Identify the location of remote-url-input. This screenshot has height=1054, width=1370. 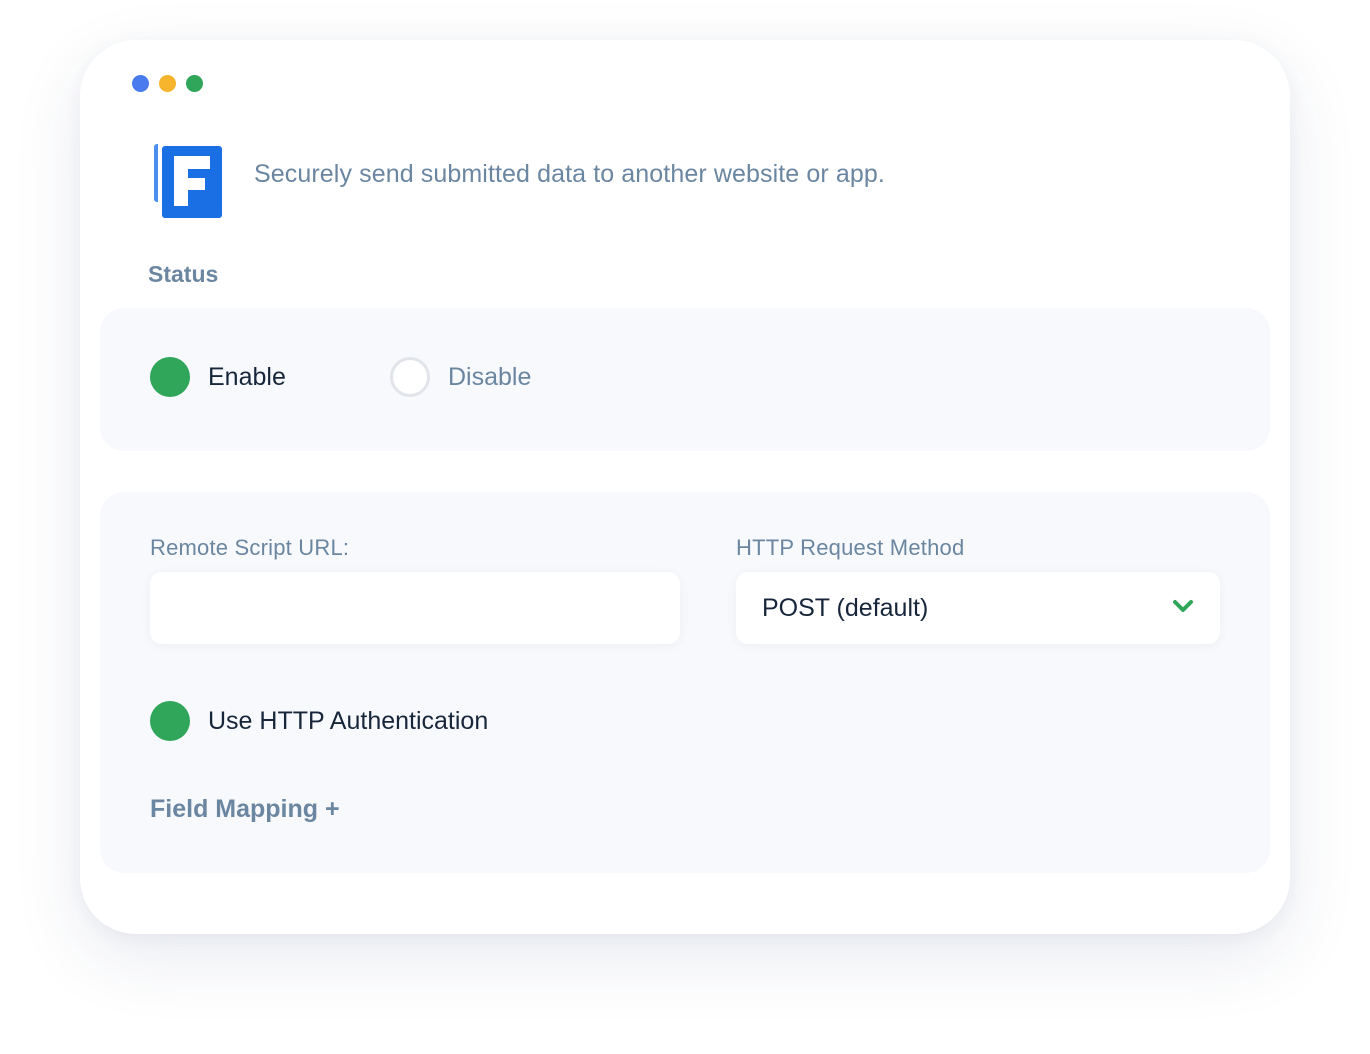
(415, 608).